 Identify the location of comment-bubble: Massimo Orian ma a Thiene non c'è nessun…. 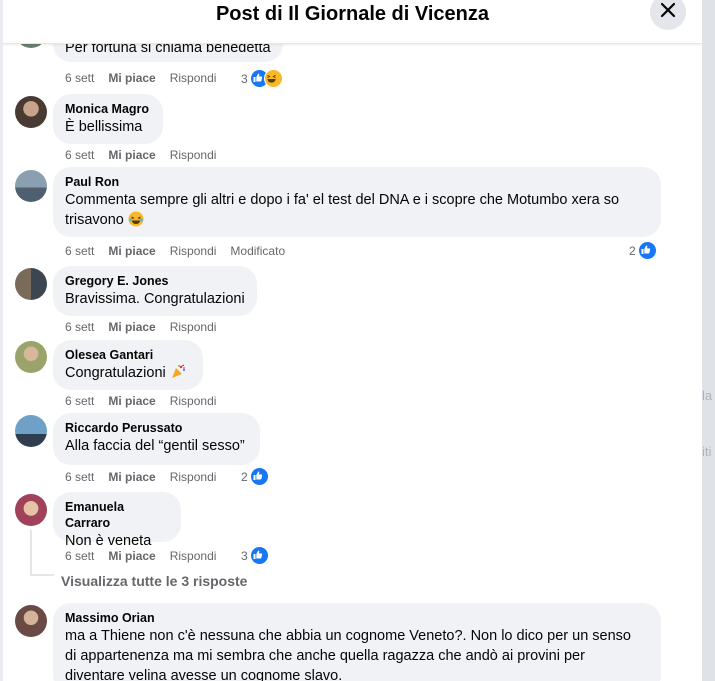
(357, 642).